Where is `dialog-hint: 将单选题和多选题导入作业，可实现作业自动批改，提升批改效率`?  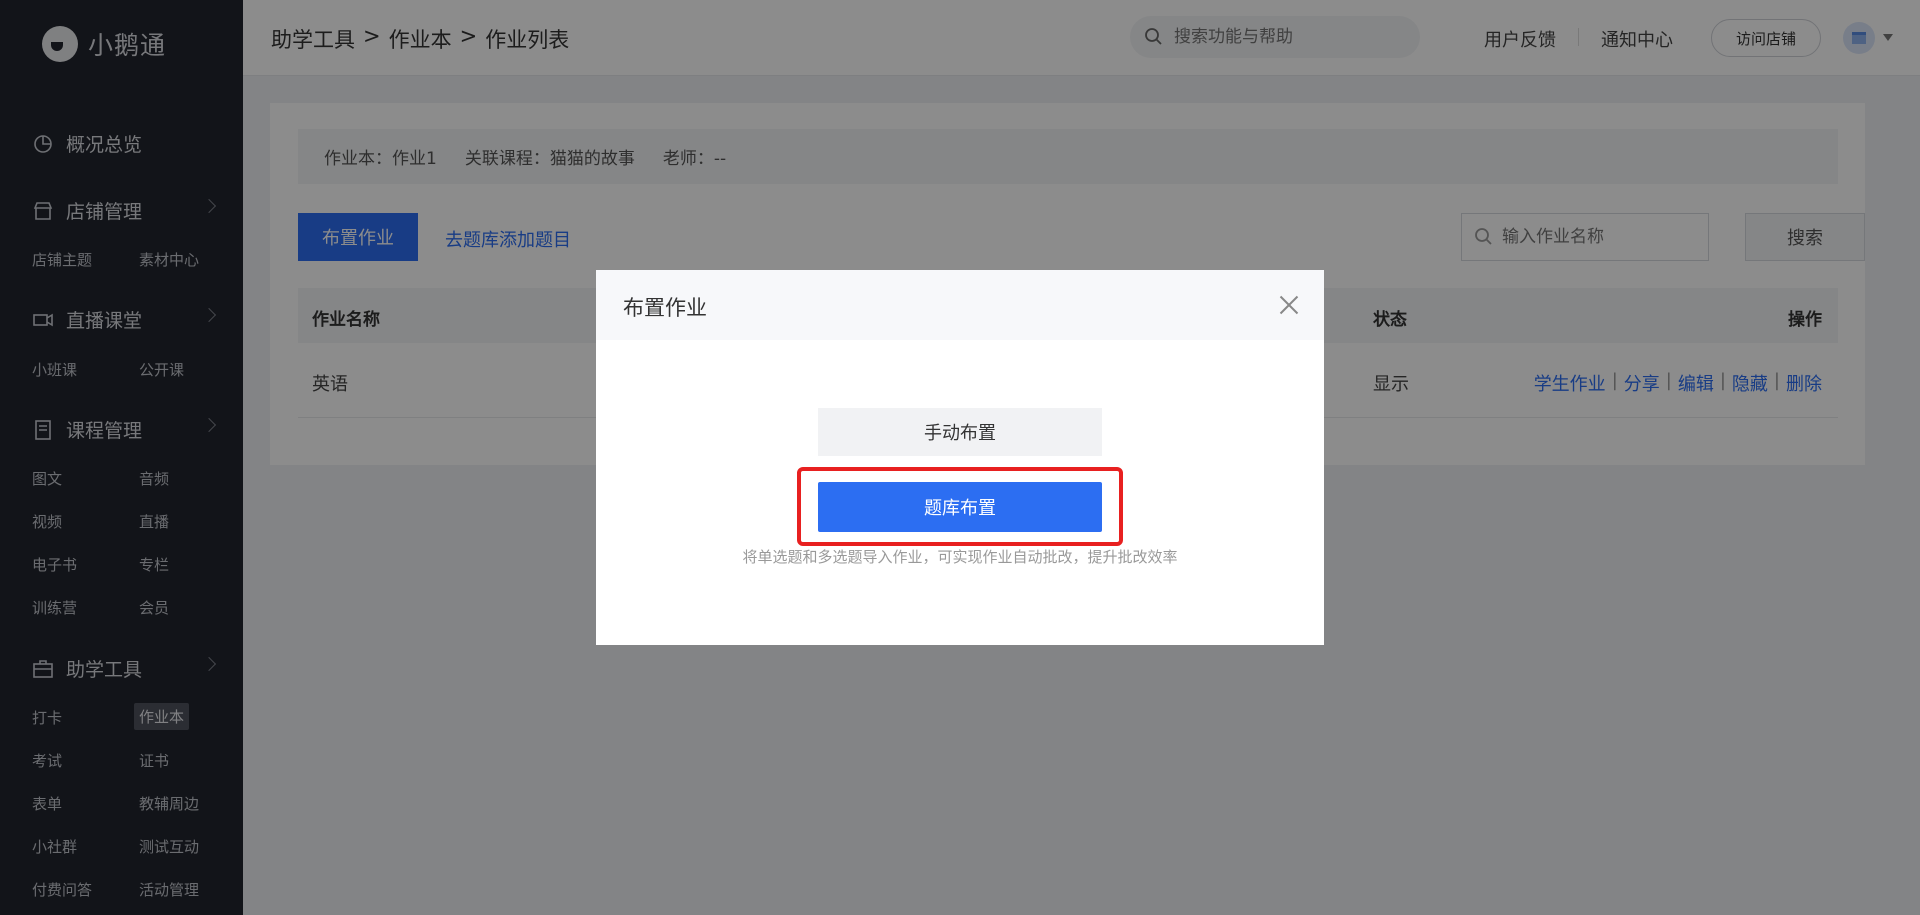 dialog-hint: 将单选题和多选题导入作业，可实现作业自动批改，提升批改效率 is located at coordinates (960, 557).